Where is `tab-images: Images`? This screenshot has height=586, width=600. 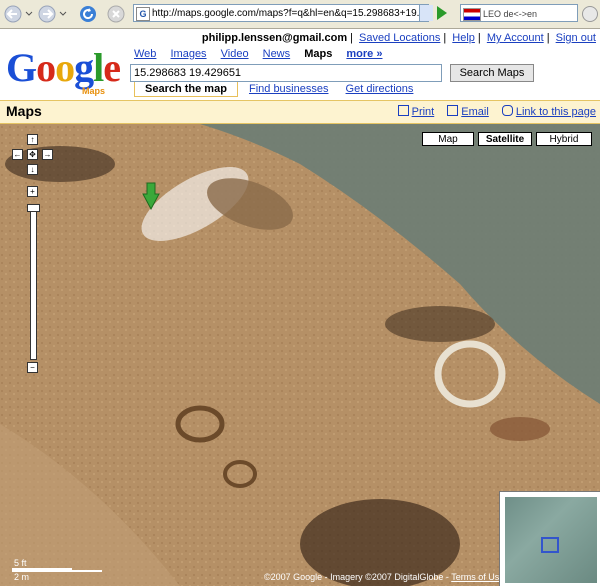 tab-images: Images is located at coordinates (188, 54).